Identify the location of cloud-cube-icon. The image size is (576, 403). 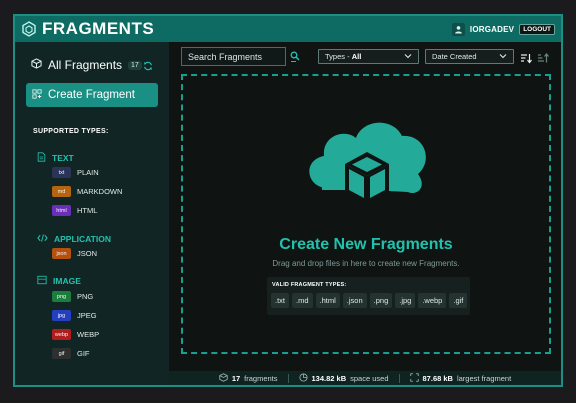
(367, 174).